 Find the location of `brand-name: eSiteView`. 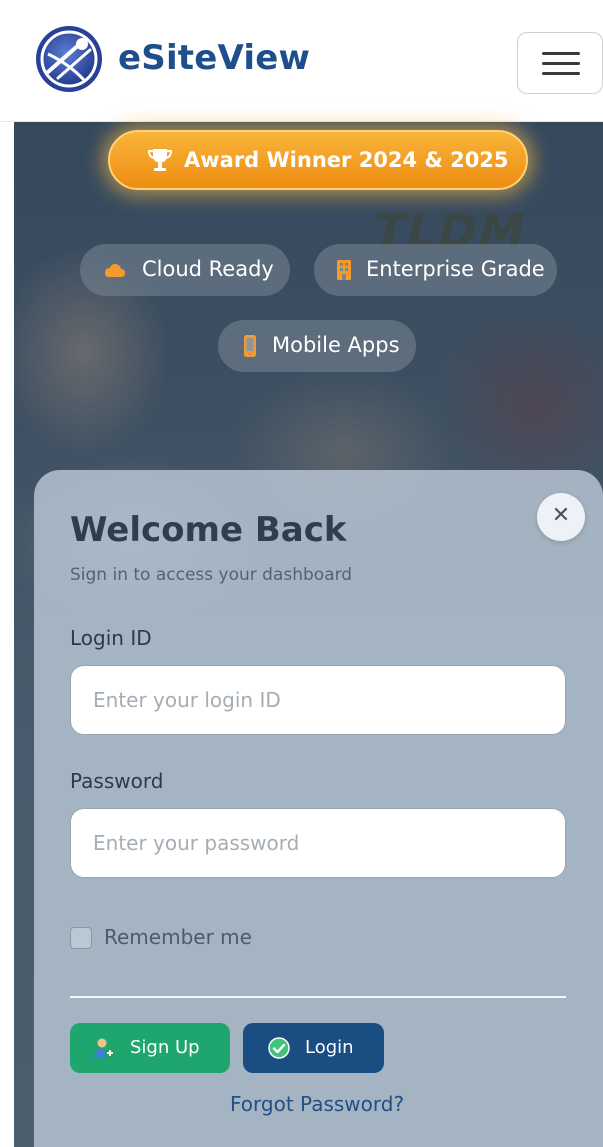

brand-name: eSiteView is located at coordinates (214, 58).